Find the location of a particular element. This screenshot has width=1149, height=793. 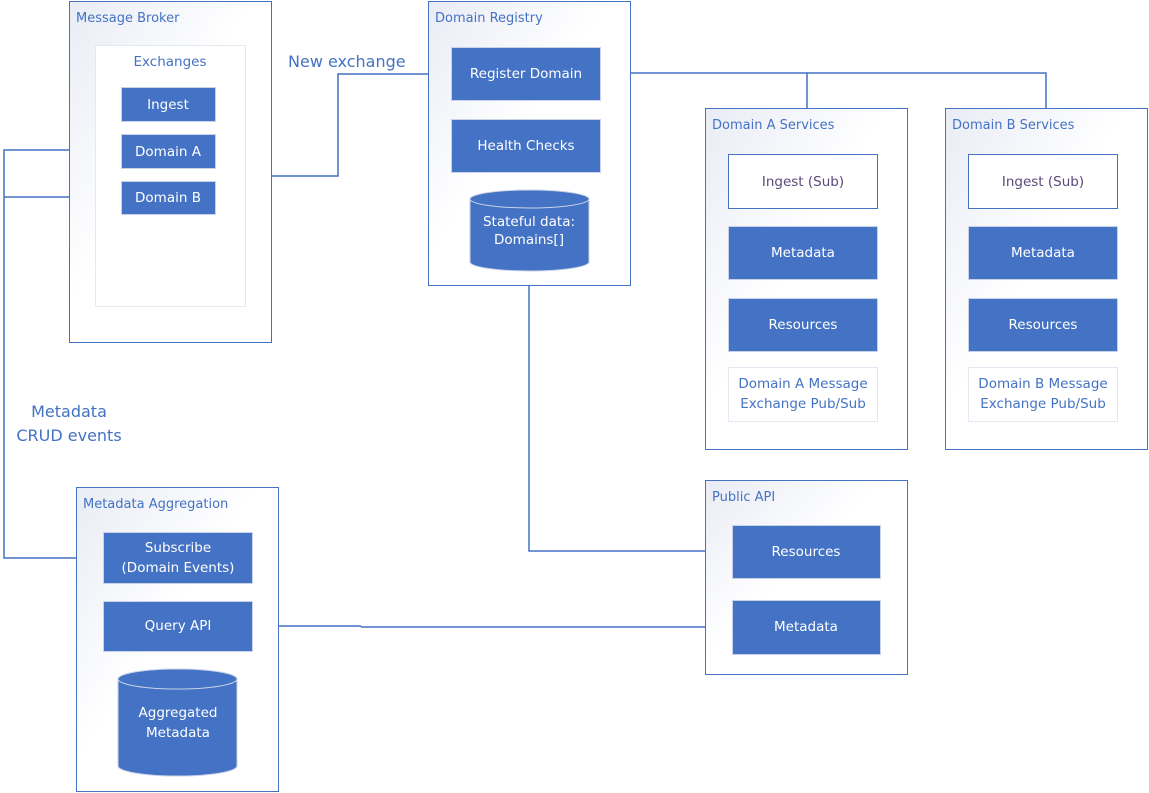

registry-public-api-connector is located at coordinates (630, 420).